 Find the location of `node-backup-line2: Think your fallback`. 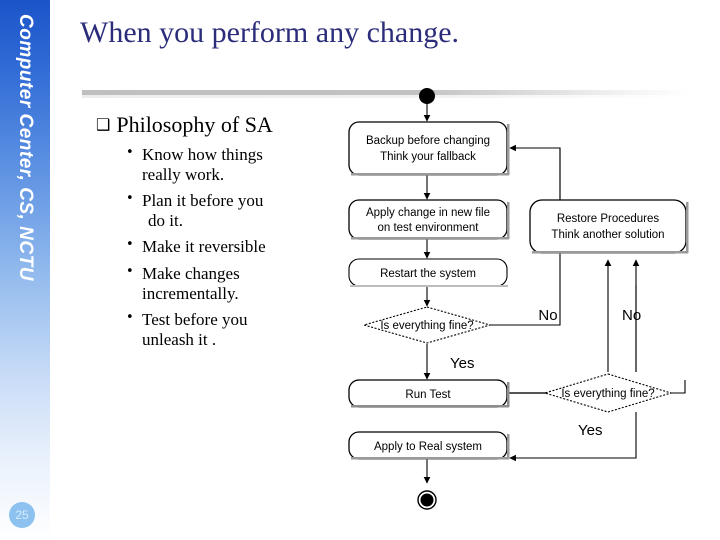

node-backup-line2: Think your fallback is located at coordinates (428, 157).